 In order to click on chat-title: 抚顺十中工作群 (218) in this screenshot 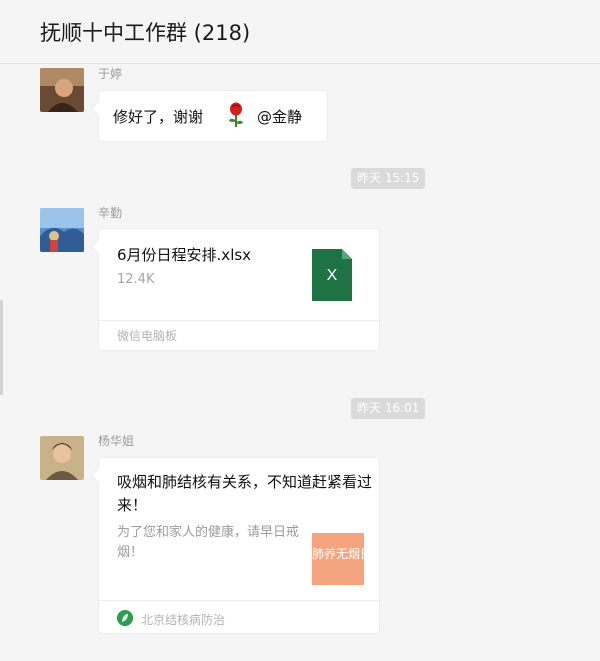, I will do `click(145, 33)`.